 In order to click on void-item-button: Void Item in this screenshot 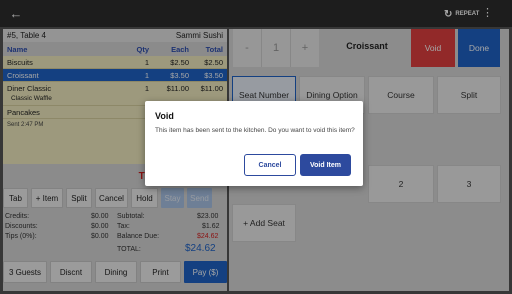, I will do `click(325, 165)`.